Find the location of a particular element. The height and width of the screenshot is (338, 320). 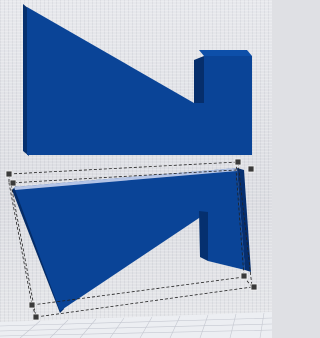

shape-bottom-notch-face is located at coordinates (203, 236).